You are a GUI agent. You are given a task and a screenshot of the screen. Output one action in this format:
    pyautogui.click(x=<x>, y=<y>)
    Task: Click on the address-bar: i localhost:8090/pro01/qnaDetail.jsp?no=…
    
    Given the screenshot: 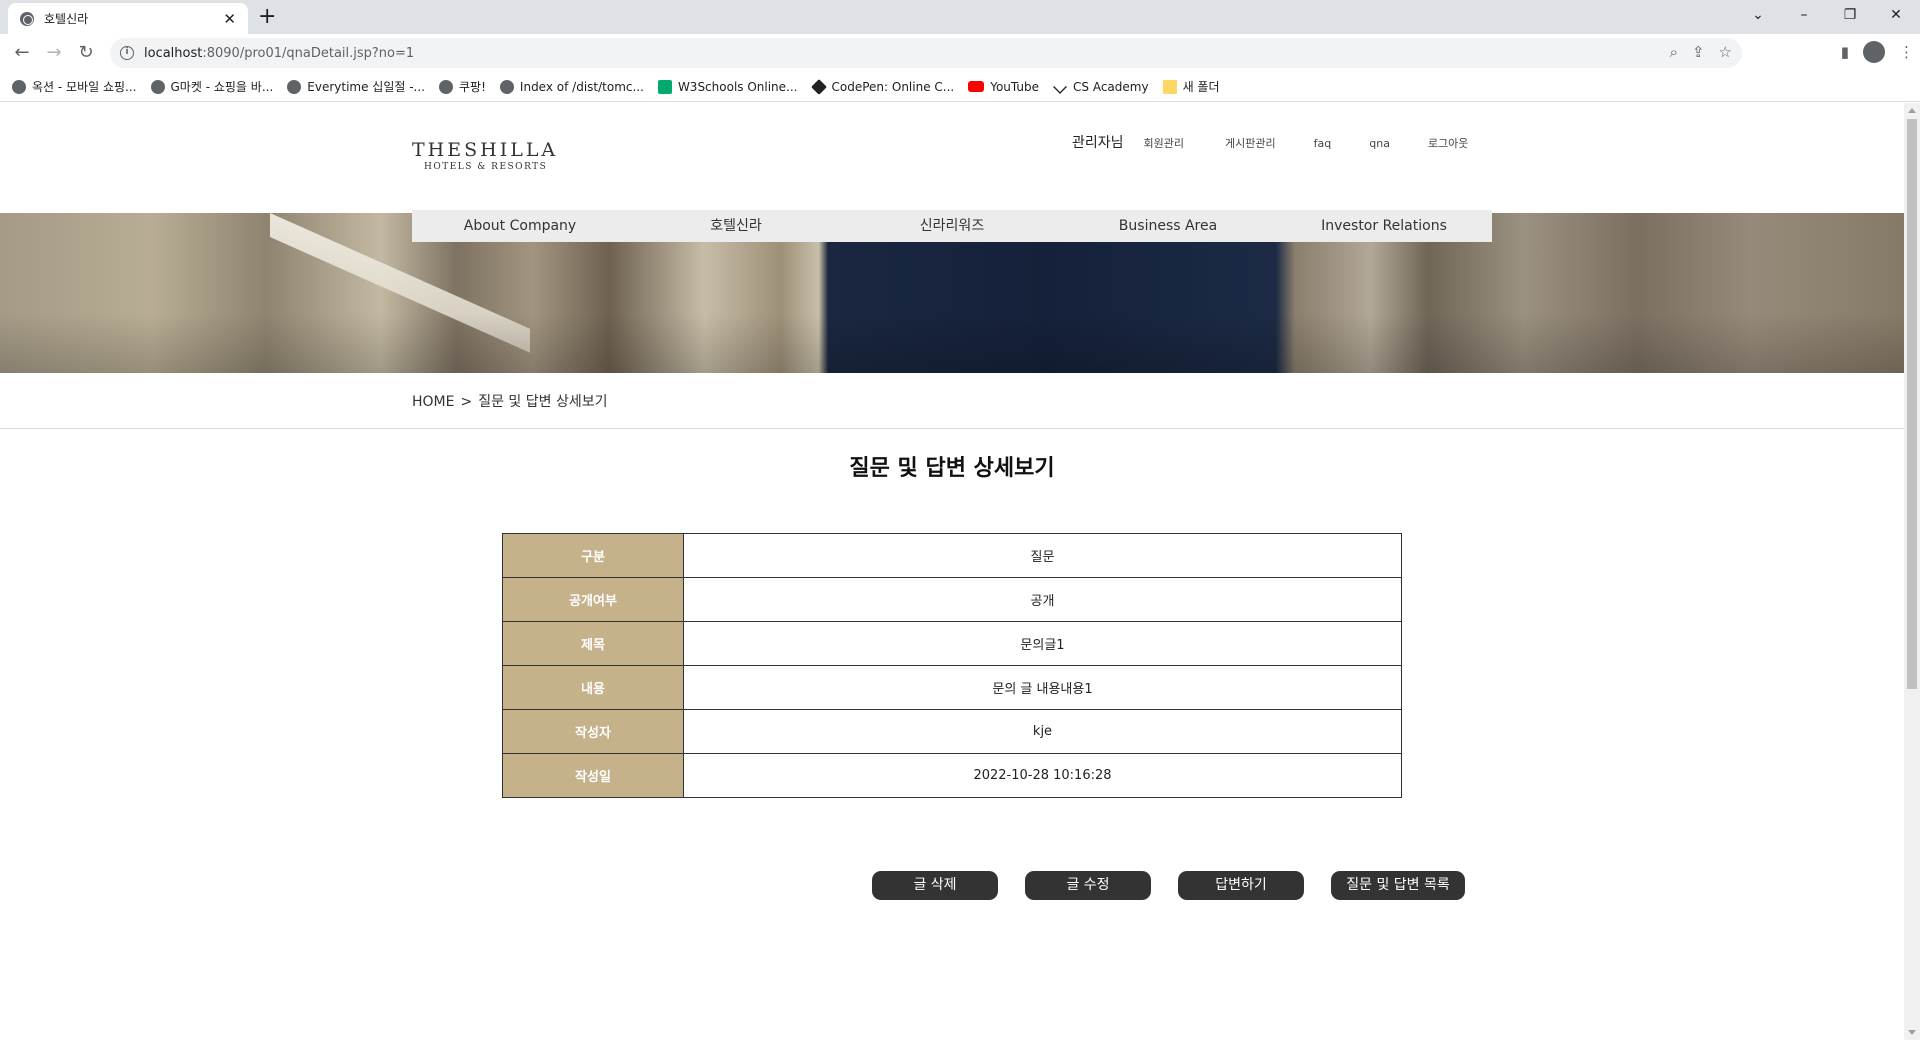 What is the action you would take?
    pyautogui.click(x=926, y=53)
    